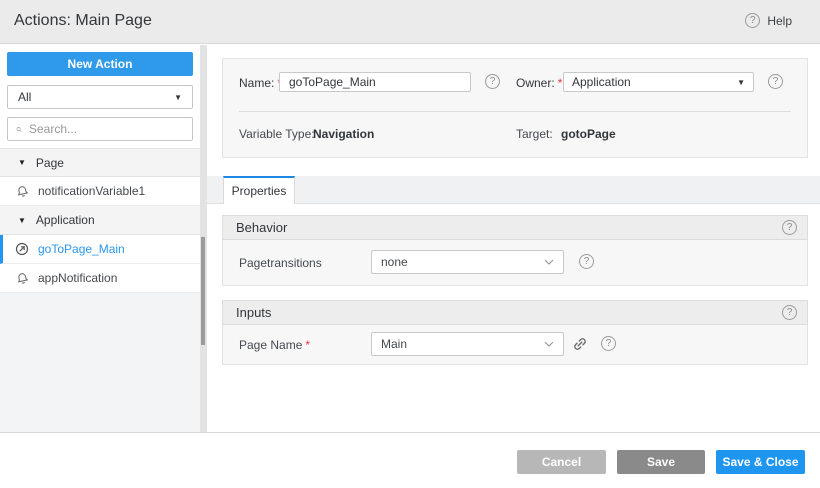  I want to click on tree-item-label: notificationVariable1, so click(92, 191).